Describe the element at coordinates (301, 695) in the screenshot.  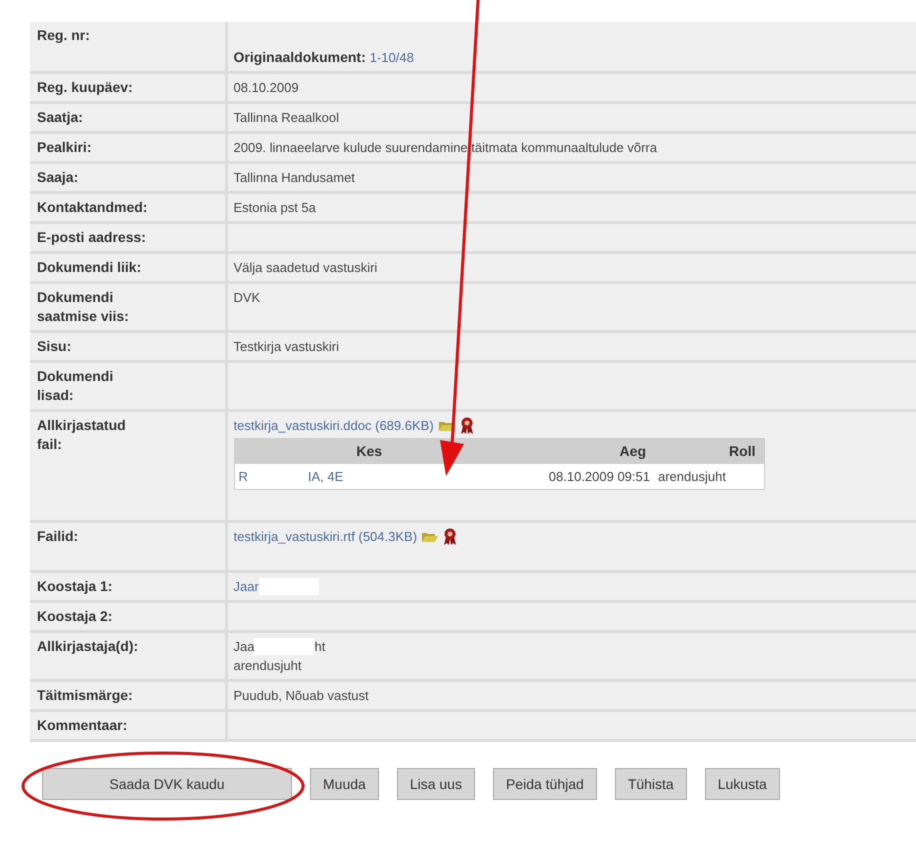
I see `field-value: Puudub, Nõuab vastust` at that location.